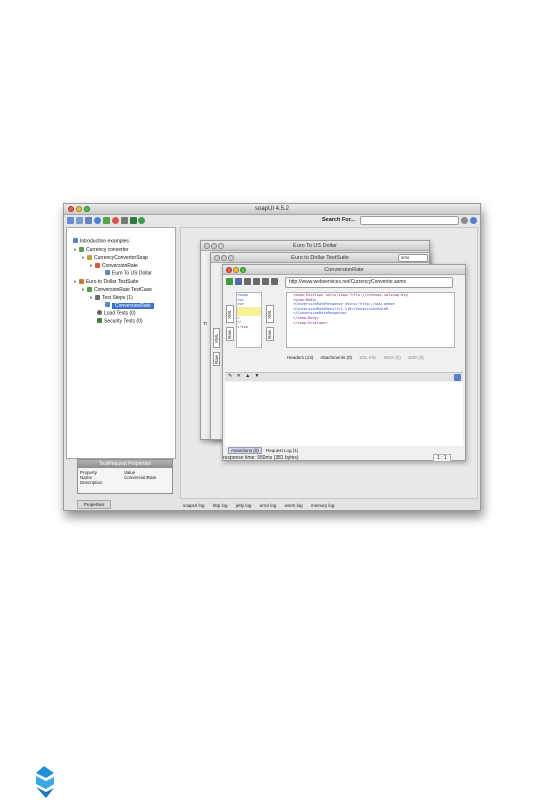 Image resolution: width=540 pixels, height=810 pixels. What do you see at coordinates (263, 450) in the screenshot?
I see `inspector-tabs: Assertions (0) Request Log (1)` at bounding box center [263, 450].